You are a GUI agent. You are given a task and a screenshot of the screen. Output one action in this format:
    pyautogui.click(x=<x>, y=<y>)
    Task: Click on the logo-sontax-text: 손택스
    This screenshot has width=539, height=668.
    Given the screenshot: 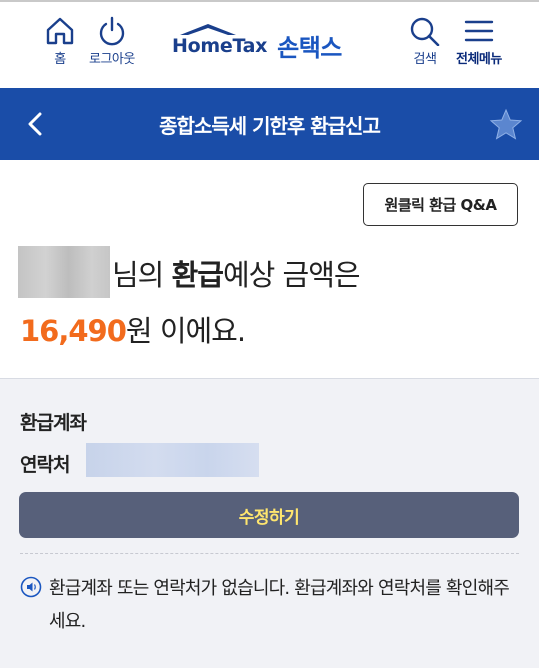 What is the action you would take?
    pyautogui.click(x=309, y=48)
    